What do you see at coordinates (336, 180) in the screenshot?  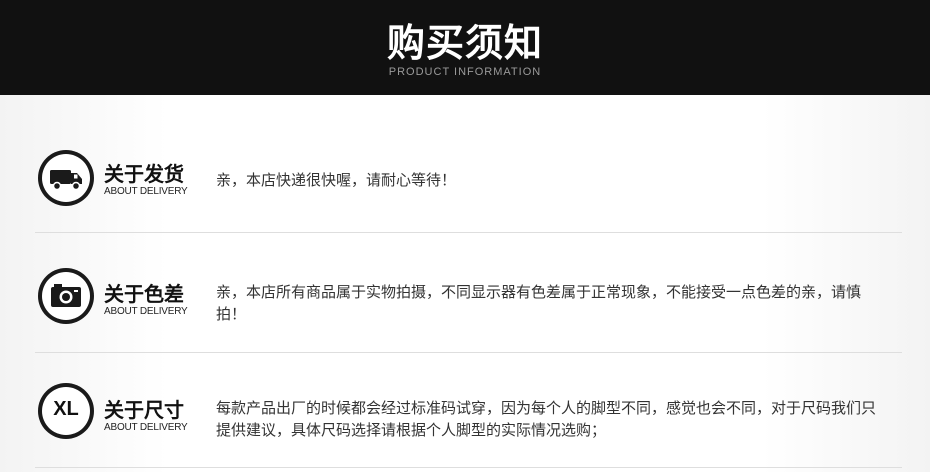 I see `section-text: 亲，本店快递很快喔，请耐心等待！` at bounding box center [336, 180].